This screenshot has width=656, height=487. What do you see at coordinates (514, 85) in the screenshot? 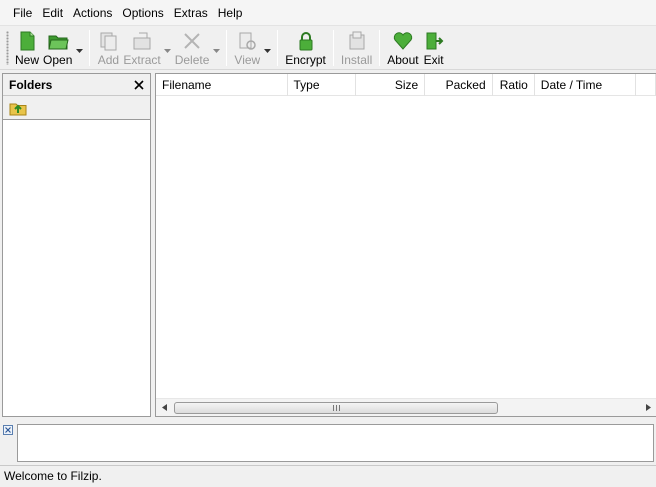
I see `column-ratio: Ratio` at bounding box center [514, 85].